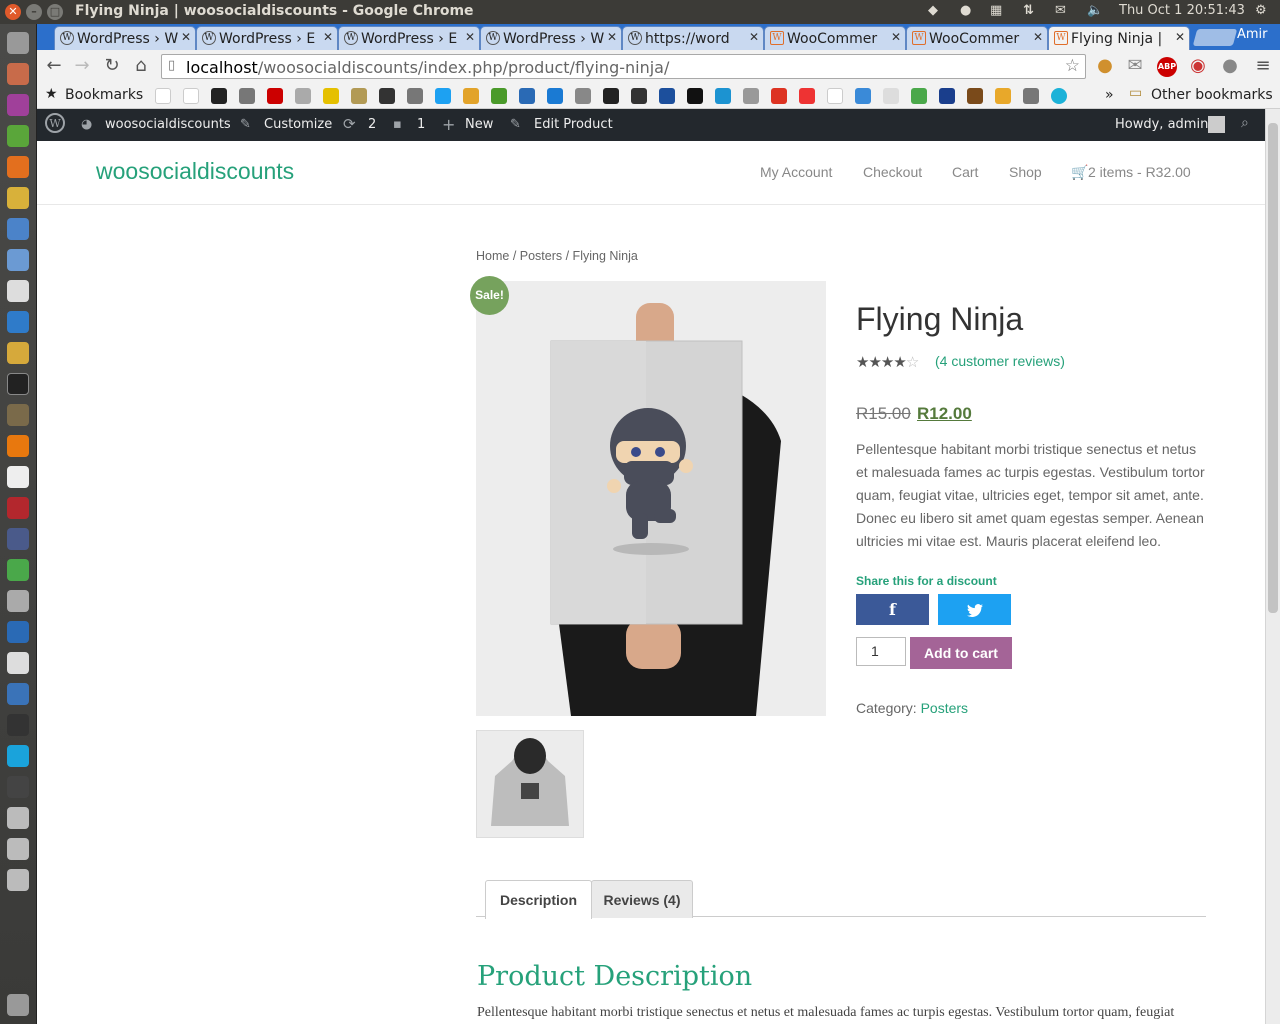 The width and height of the screenshot is (1280, 1024). Describe the element at coordinates (13, 12) in the screenshot. I see `close-window-button: ✕` at that location.